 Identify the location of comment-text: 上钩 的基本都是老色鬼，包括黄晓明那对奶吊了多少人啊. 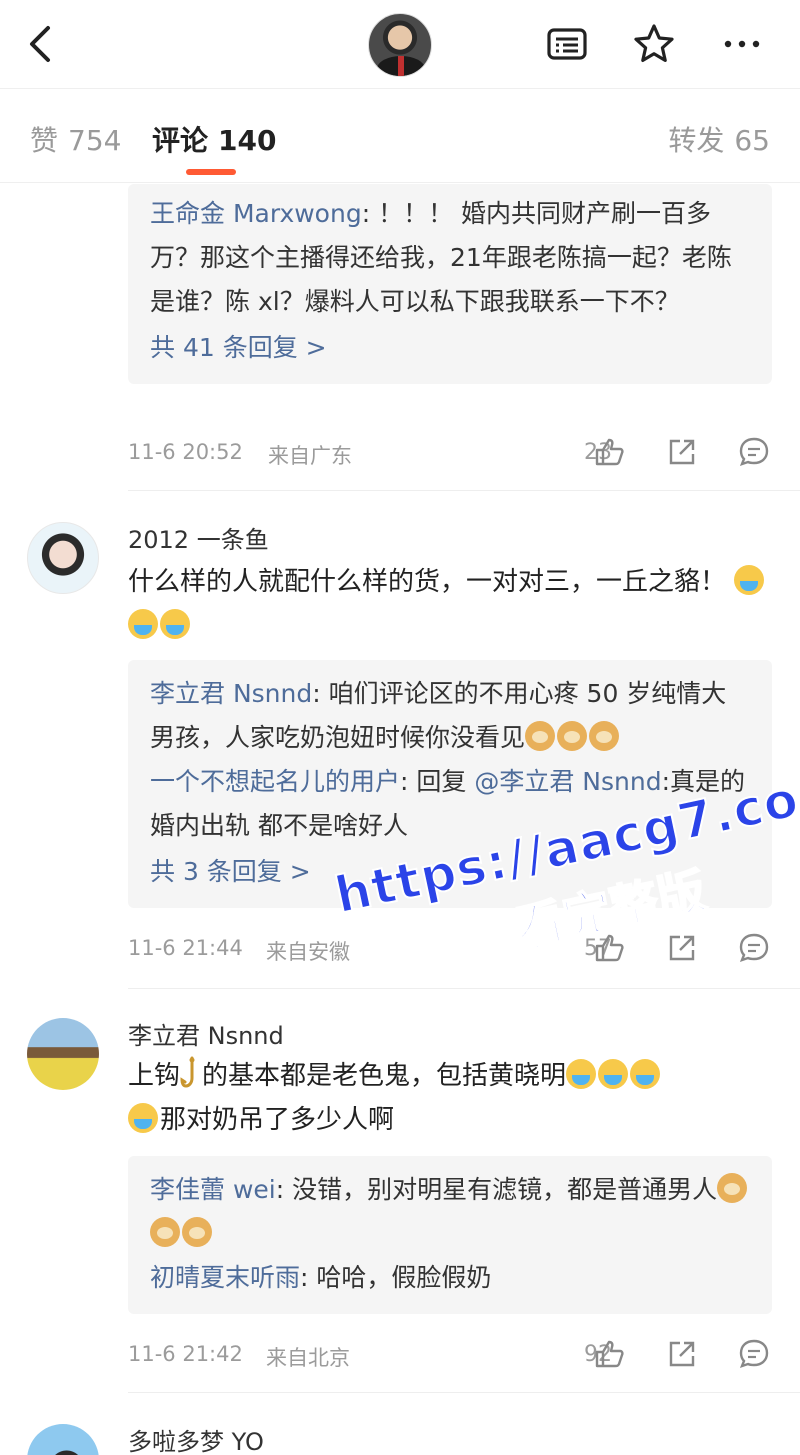
(448, 1098).